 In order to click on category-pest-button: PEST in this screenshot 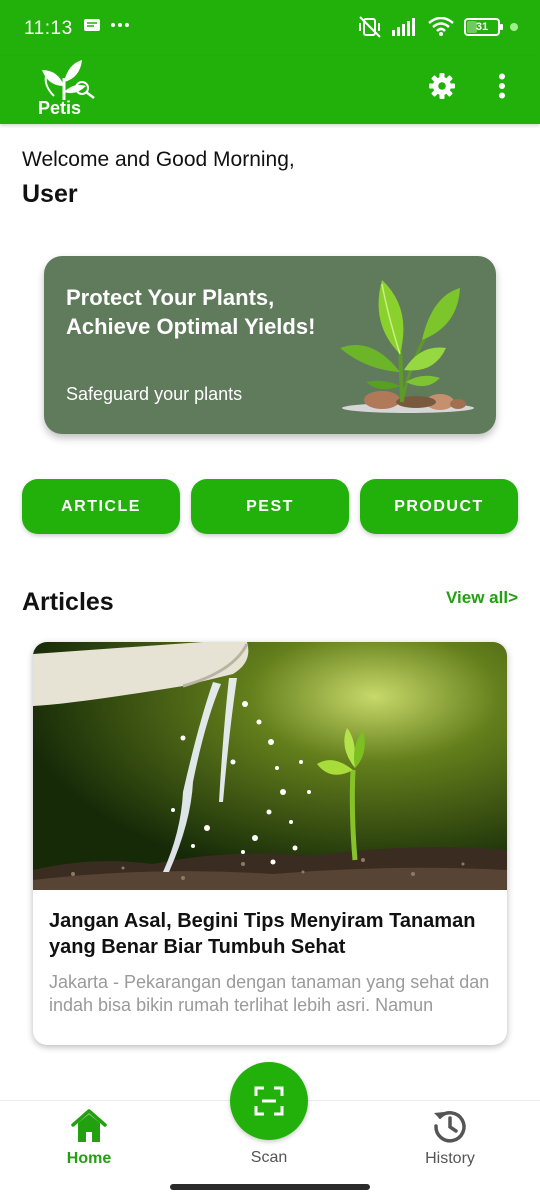, I will do `click(270, 506)`.